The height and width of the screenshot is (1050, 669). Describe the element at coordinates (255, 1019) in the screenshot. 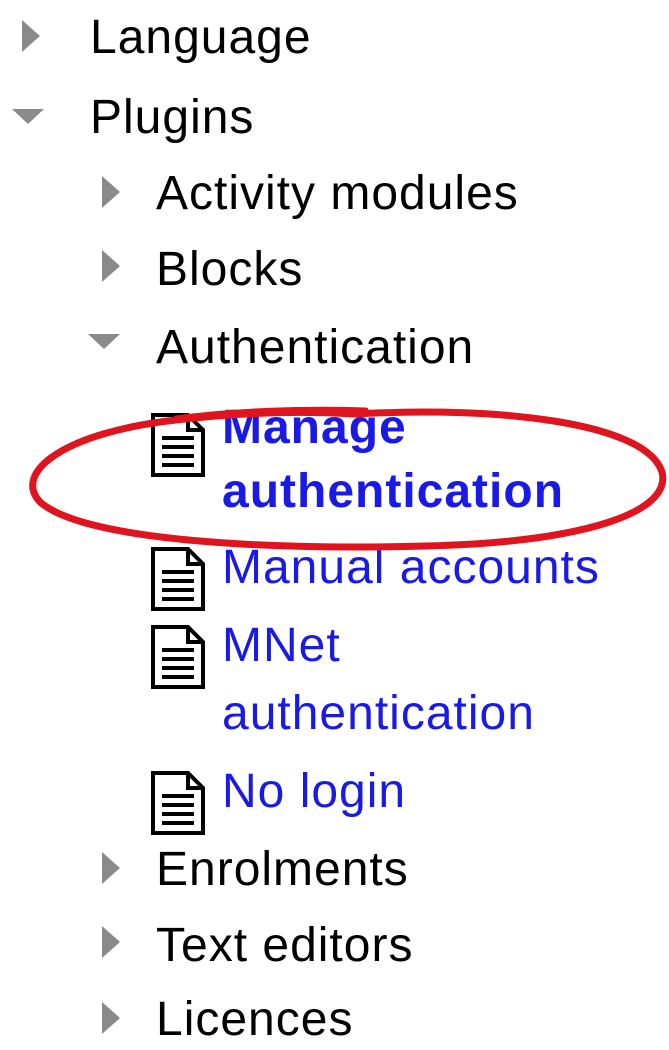

I see `tree-item-label: Licences` at that location.